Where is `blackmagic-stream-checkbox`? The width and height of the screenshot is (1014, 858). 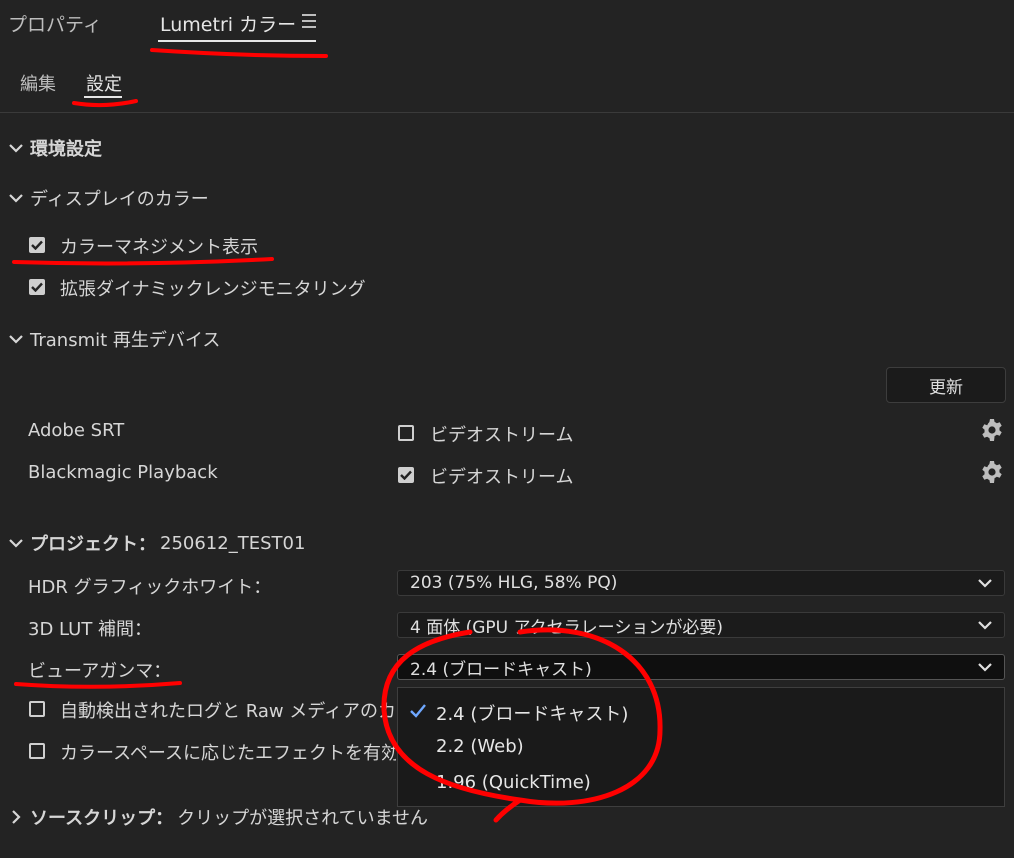
blackmagic-stream-checkbox is located at coordinates (406, 475).